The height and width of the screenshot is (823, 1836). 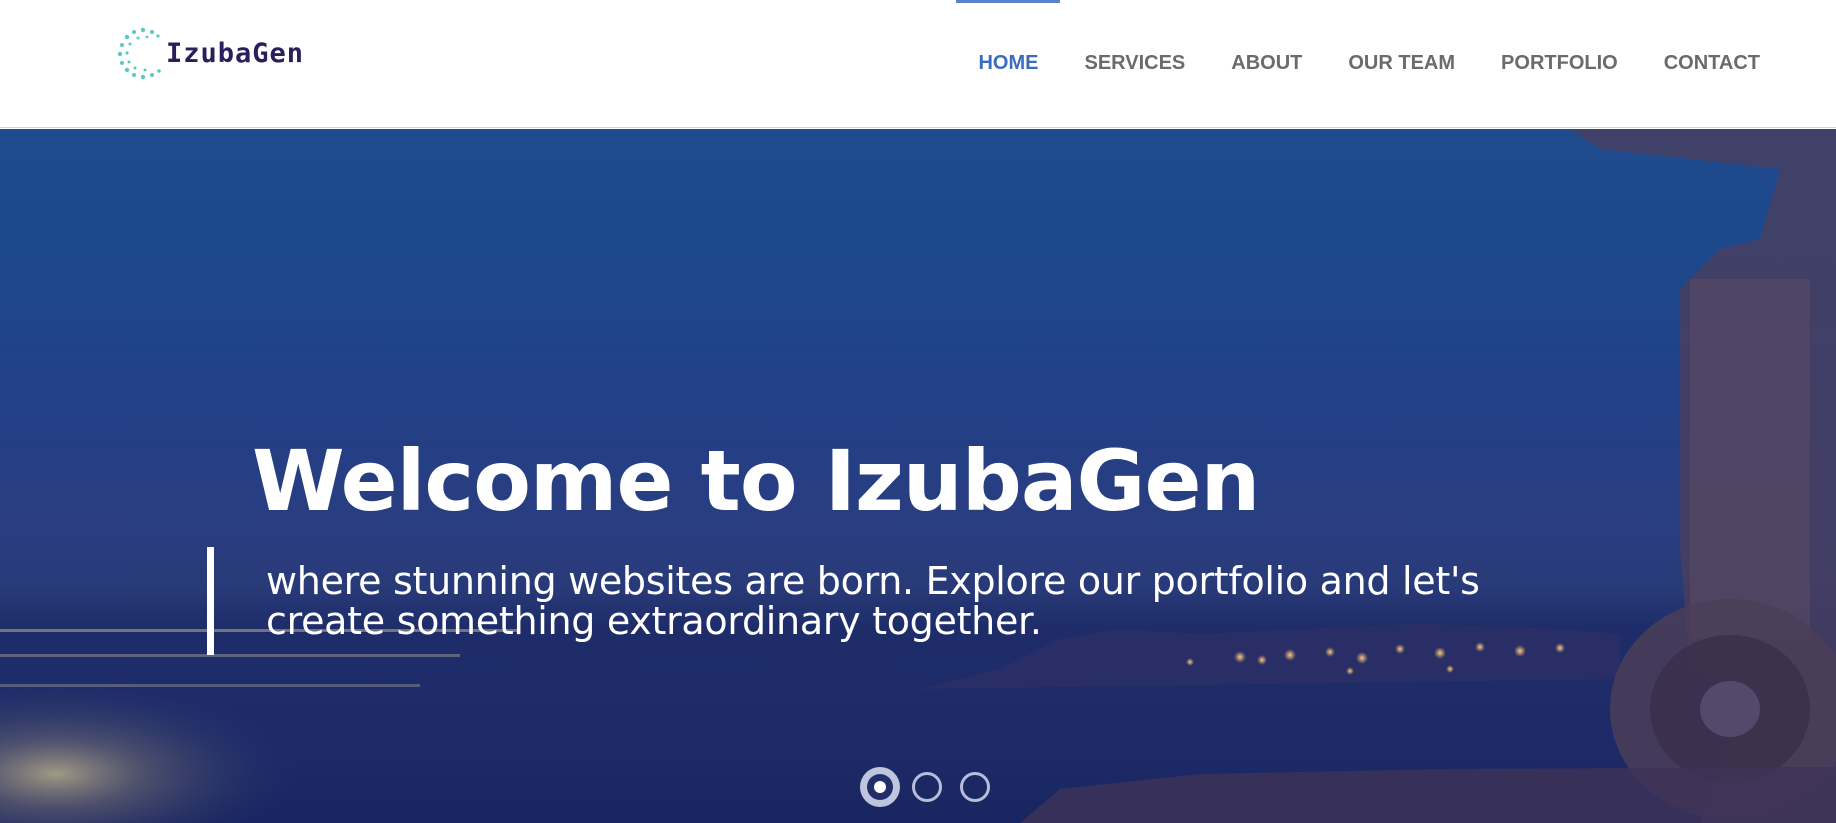 What do you see at coordinates (1266, 63) in the screenshot?
I see `nav-about: ABOUT` at bounding box center [1266, 63].